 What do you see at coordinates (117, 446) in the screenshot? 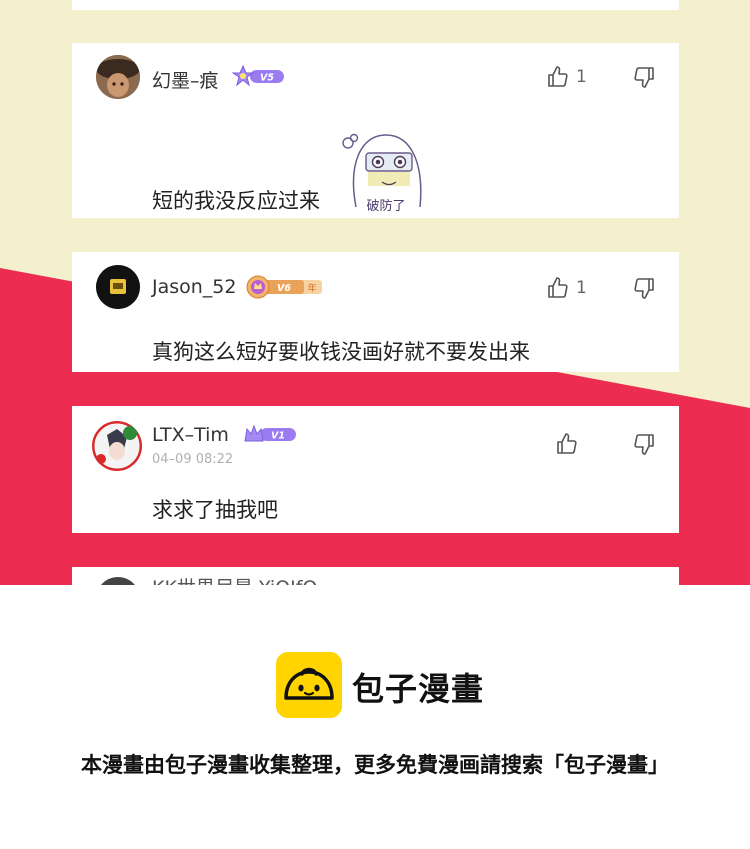
I see `avatar-christmas-frame-icon` at bounding box center [117, 446].